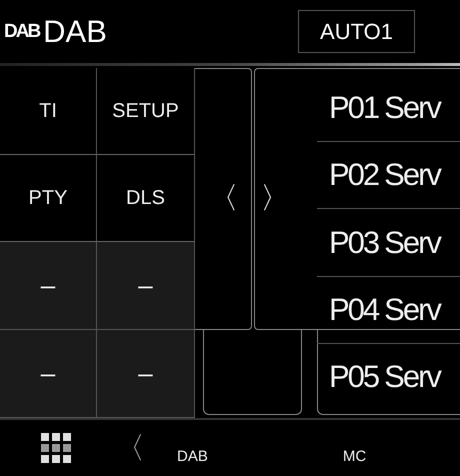 Image resolution: width=460 pixels, height=476 pixels. What do you see at coordinates (388, 176) in the screenshot?
I see `preset-item: P02 Serv` at bounding box center [388, 176].